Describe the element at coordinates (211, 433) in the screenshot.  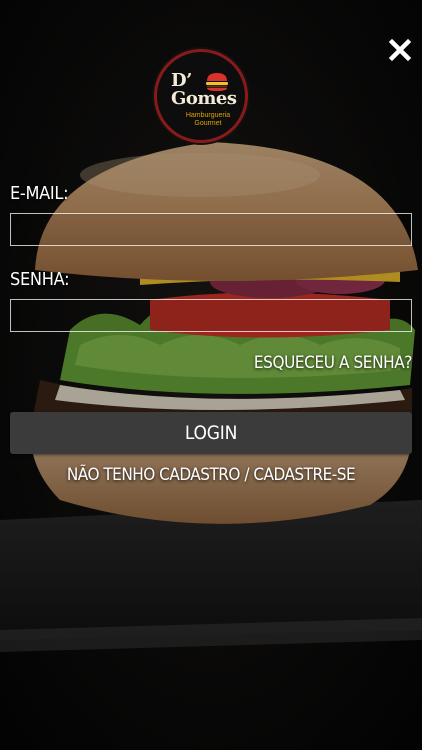
I see `login-button: LOGIN` at that location.